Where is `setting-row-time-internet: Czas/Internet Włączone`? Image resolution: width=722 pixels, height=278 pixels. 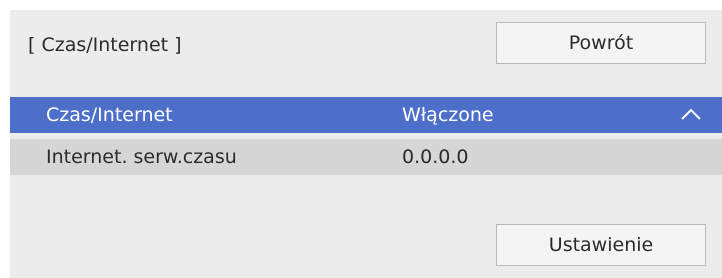 setting-row-time-internet: Czas/Internet Włączone is located at coordinates (366, 115).